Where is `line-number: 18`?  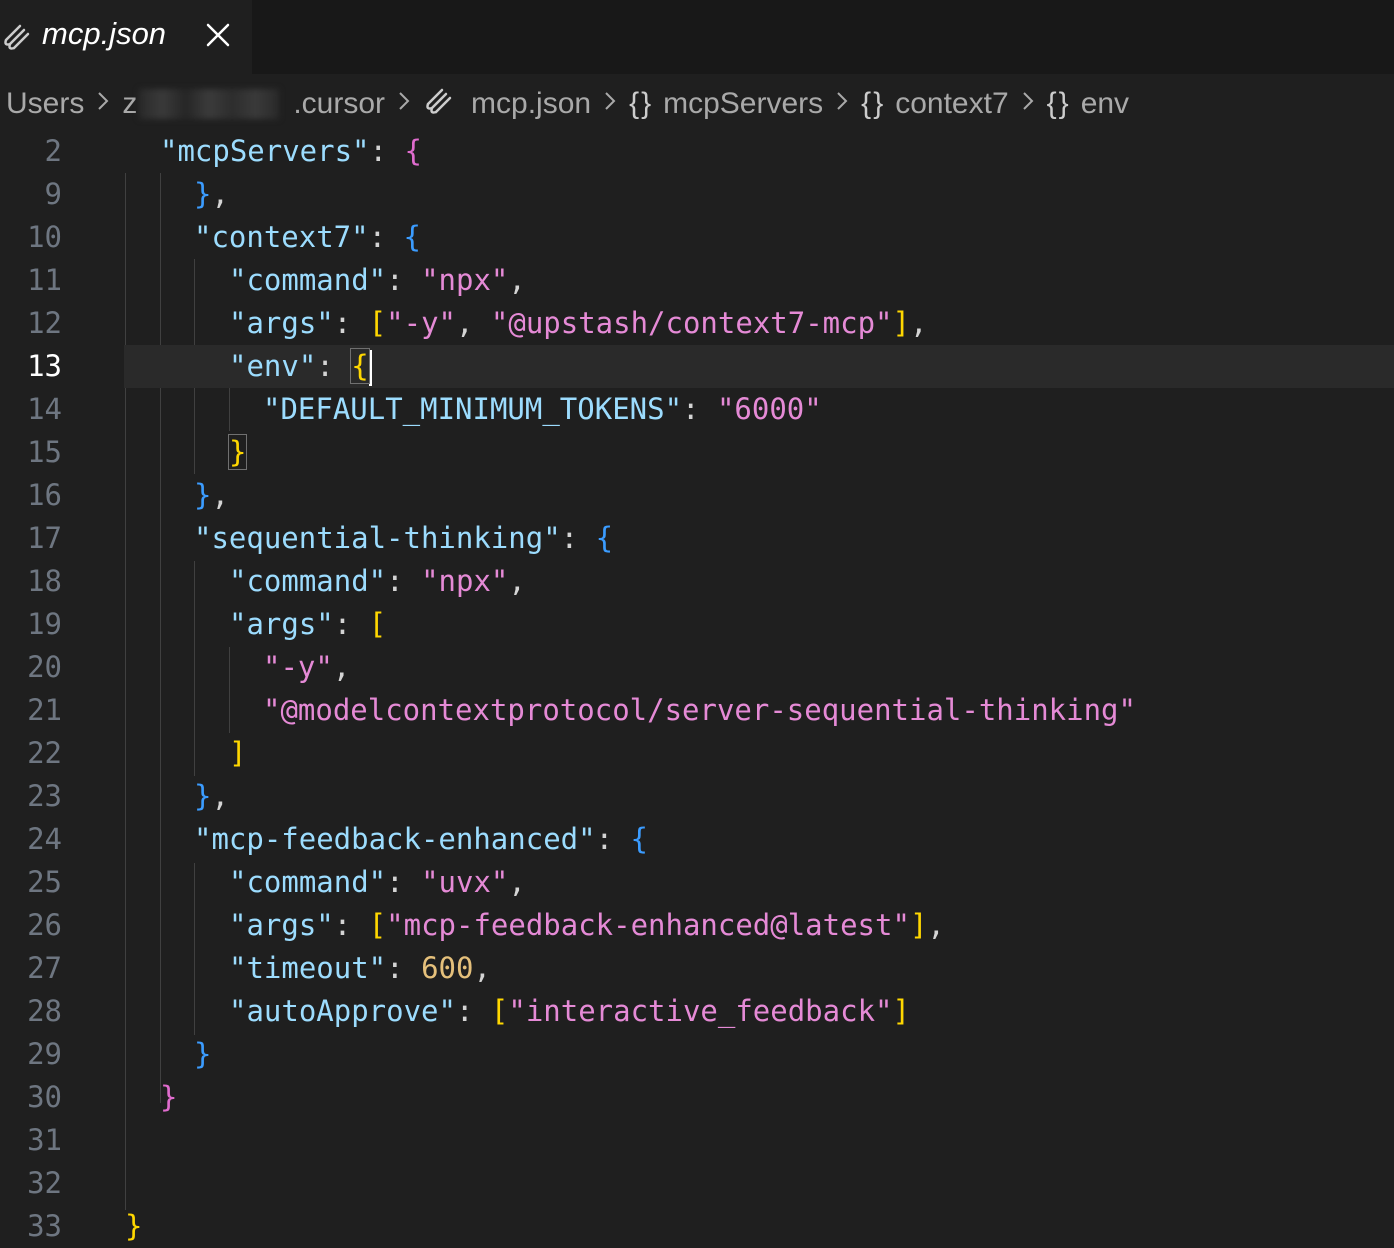
line-number: 18 is located at coordinates (44, 581).